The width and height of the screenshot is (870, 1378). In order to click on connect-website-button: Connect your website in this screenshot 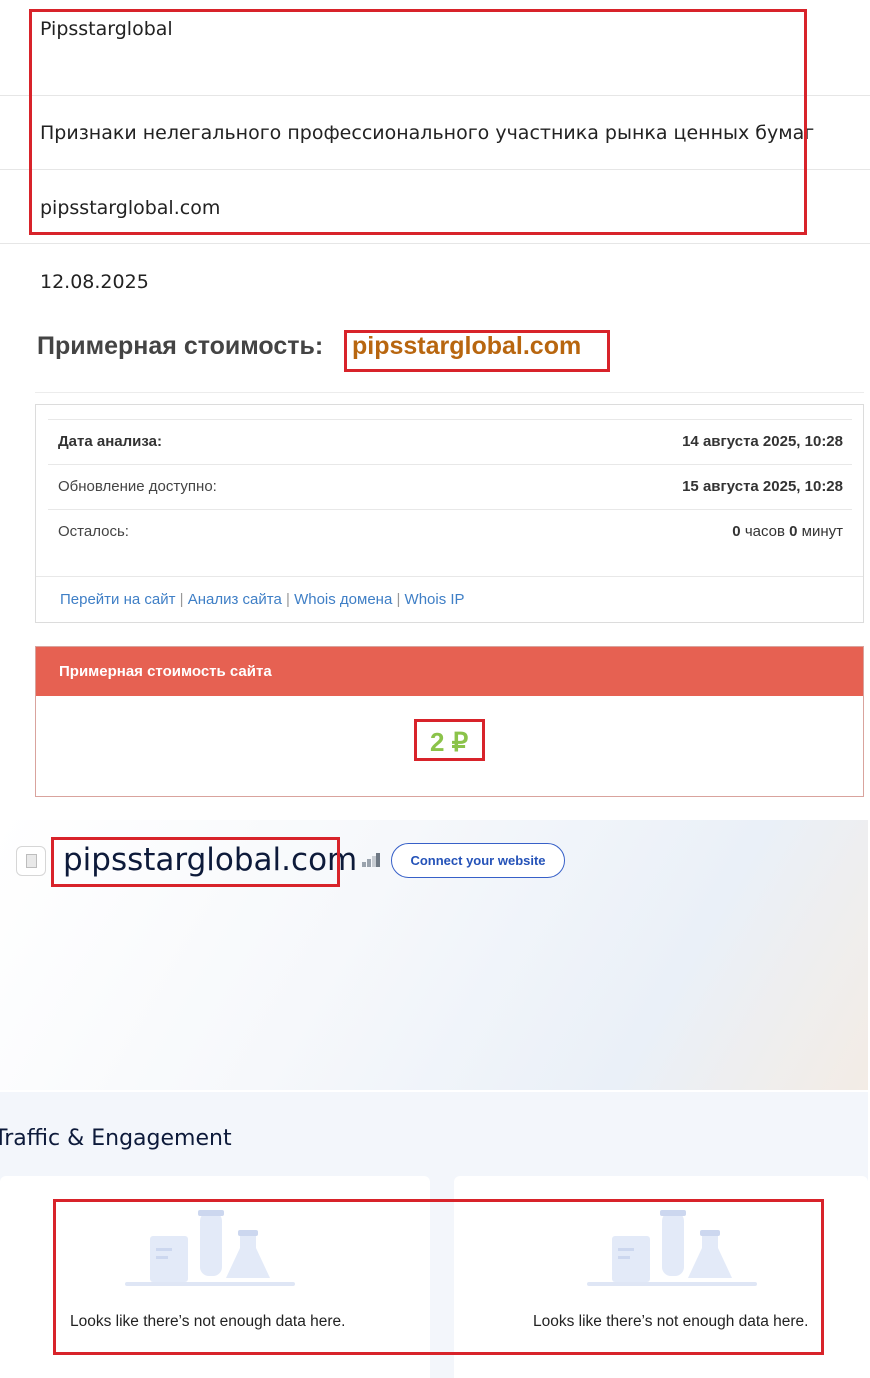, I will do `click(478, 860)`.